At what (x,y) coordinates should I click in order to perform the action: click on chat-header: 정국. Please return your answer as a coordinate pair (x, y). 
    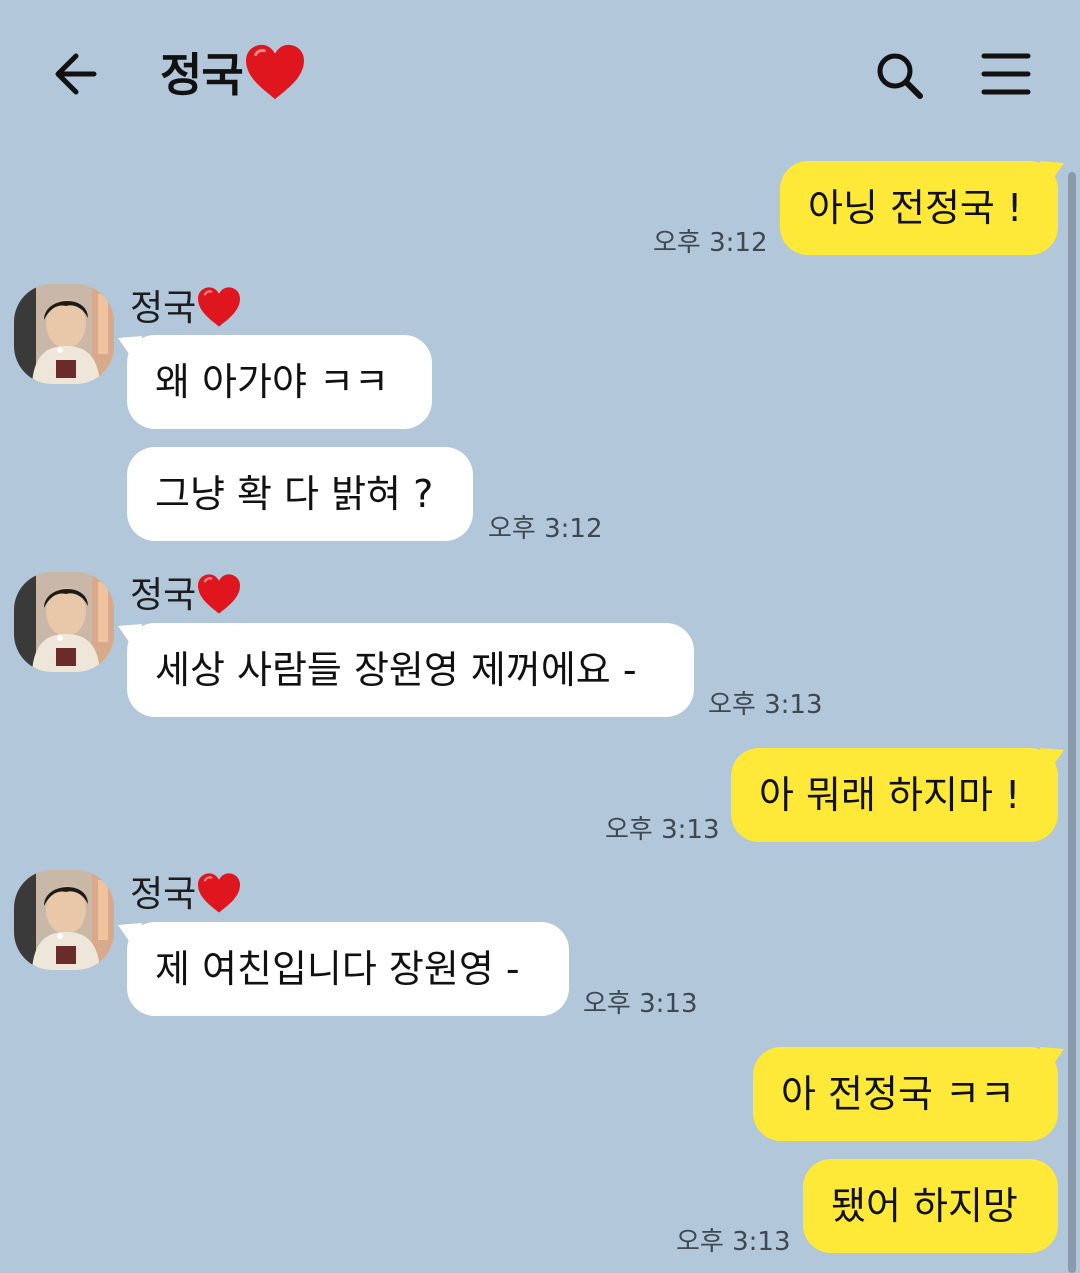
    Looking at the image, I should click on (540, 75).